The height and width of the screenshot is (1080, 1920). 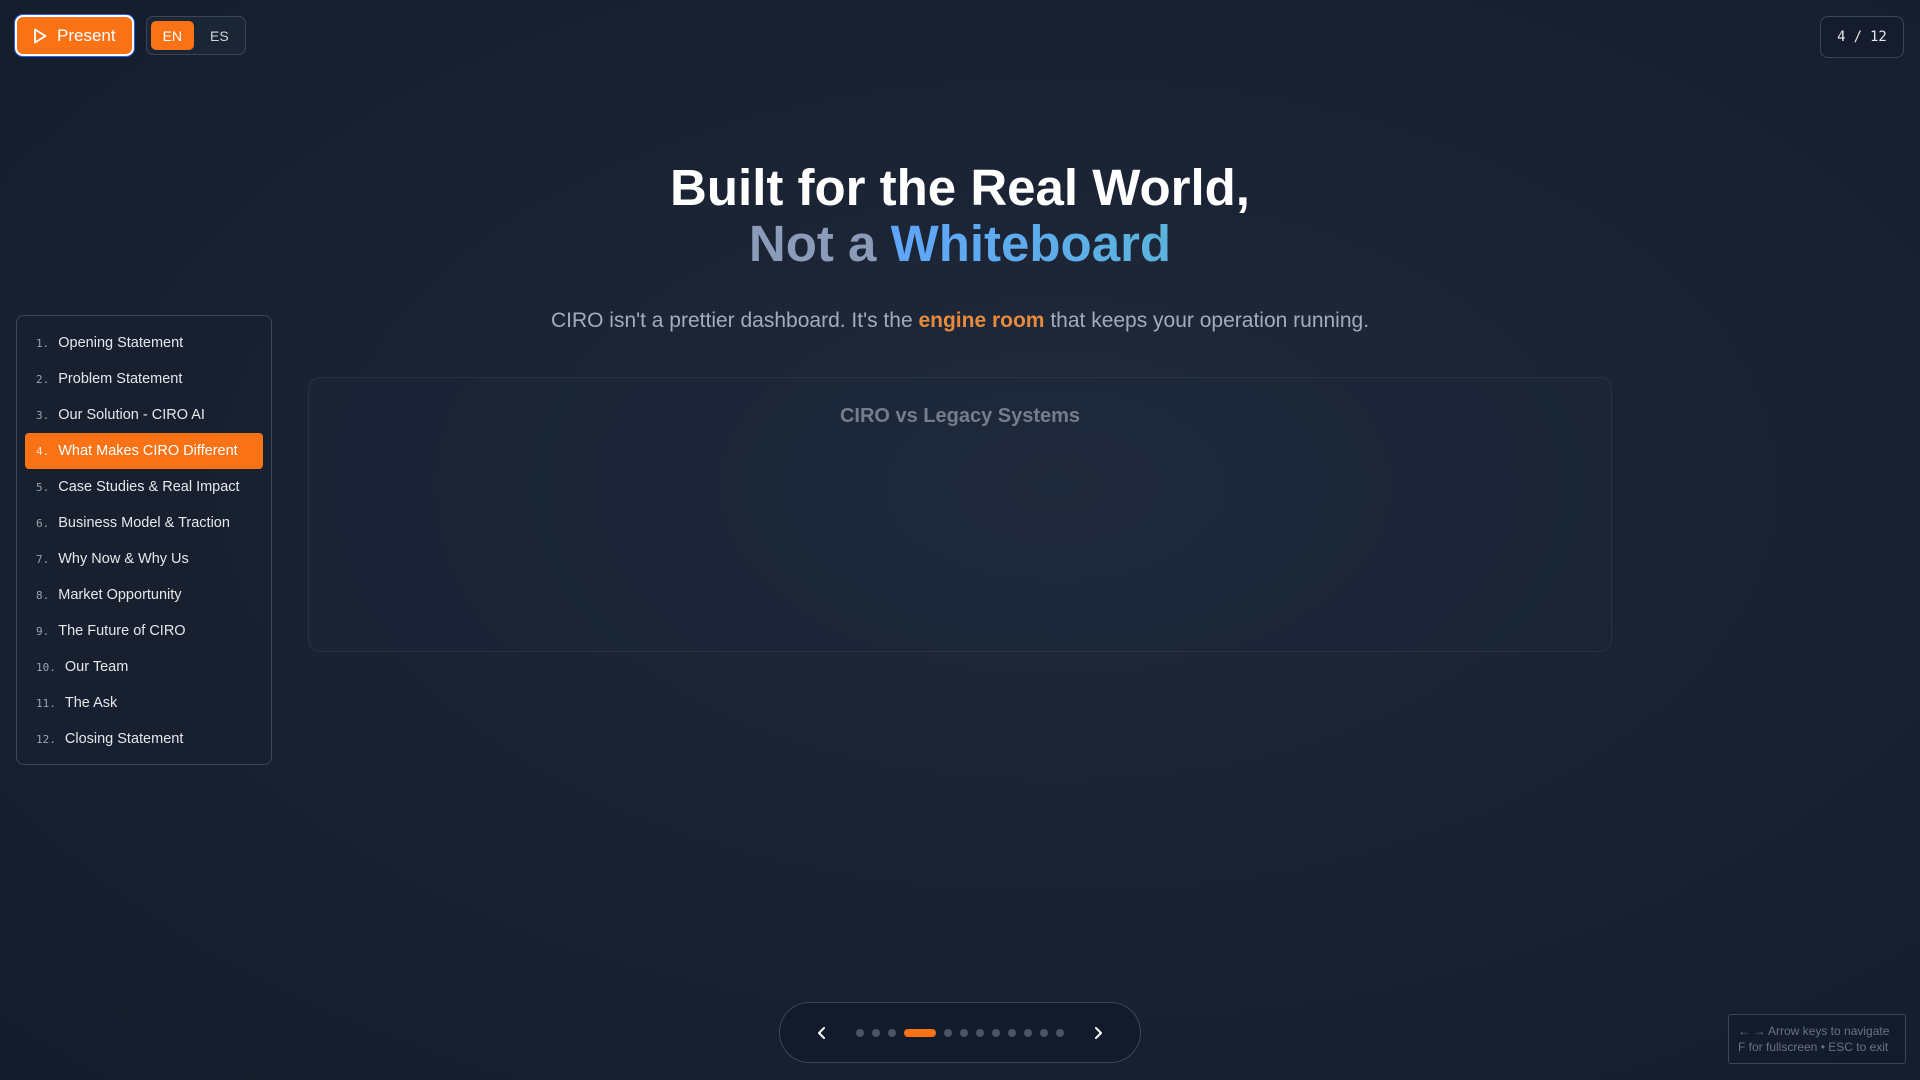 I want to click on toc-item-label: Business Model & Traction, so click(x=144, y=523).